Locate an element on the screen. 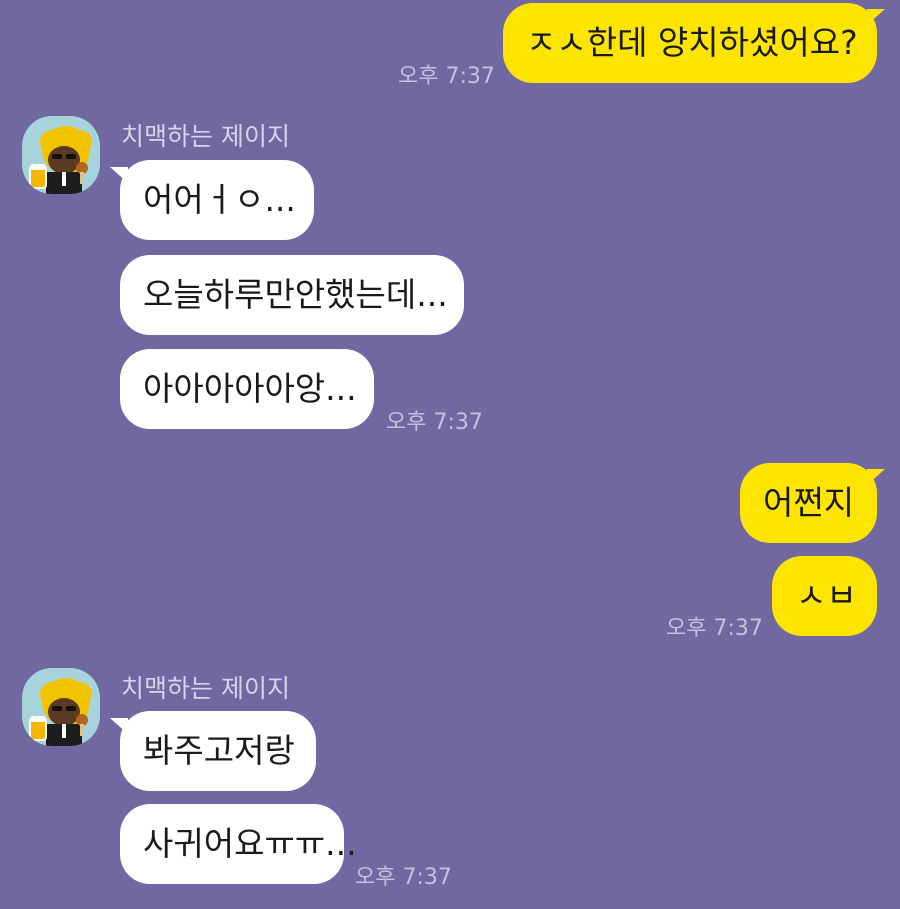 The width and height of the screenshot is (900, 909). message-text: 봐주고저랑 is located at coordinates (219, 750).